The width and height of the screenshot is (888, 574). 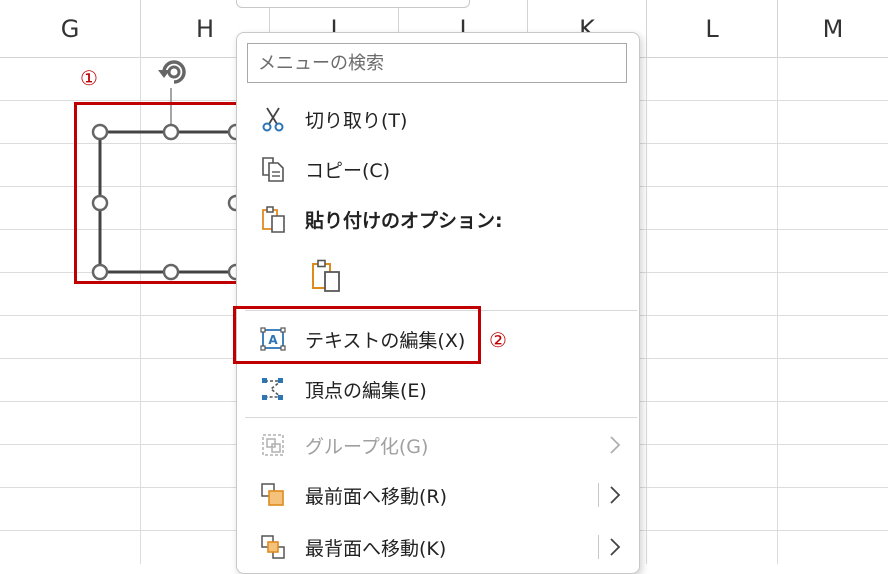 What do you see at coordinates (376, 496) in the screenshot?
I see `menu-item-label: 最前面へ移動(R)` at bounding box center [376, 496].